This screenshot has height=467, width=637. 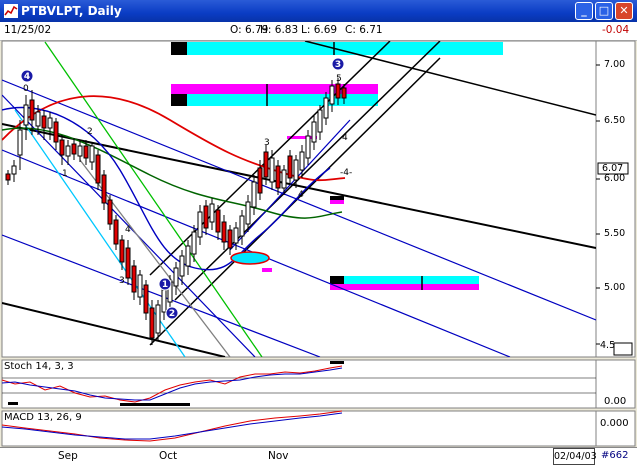 I want to click on price-tick-5.00: 5.00, so click(x=615, y=287).